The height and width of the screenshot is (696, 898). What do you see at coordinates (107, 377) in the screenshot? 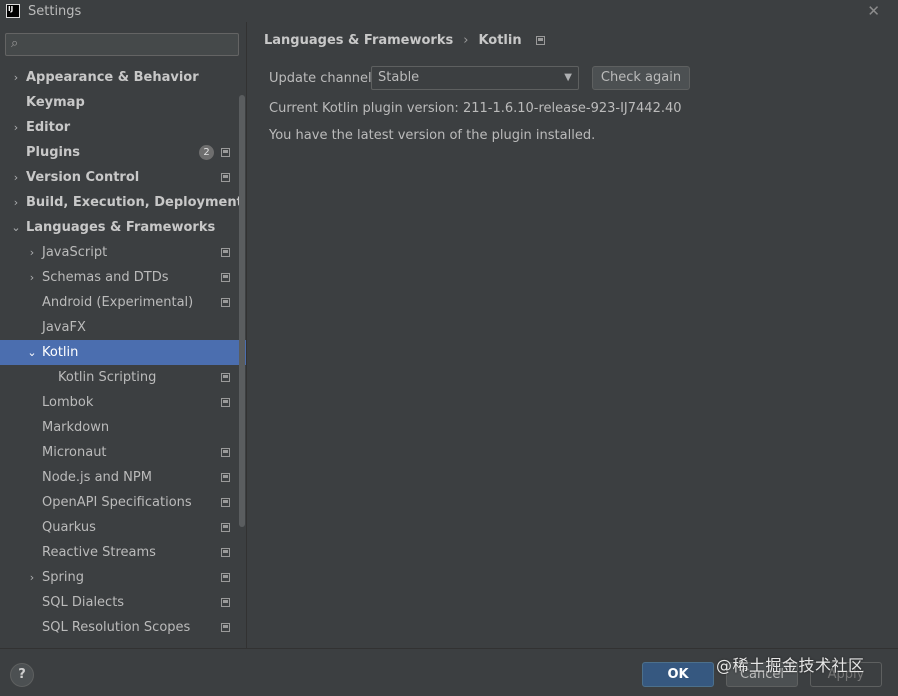
I see `sidebar-item-label: Kotlin Scripting` at bounding box center [107, 377].